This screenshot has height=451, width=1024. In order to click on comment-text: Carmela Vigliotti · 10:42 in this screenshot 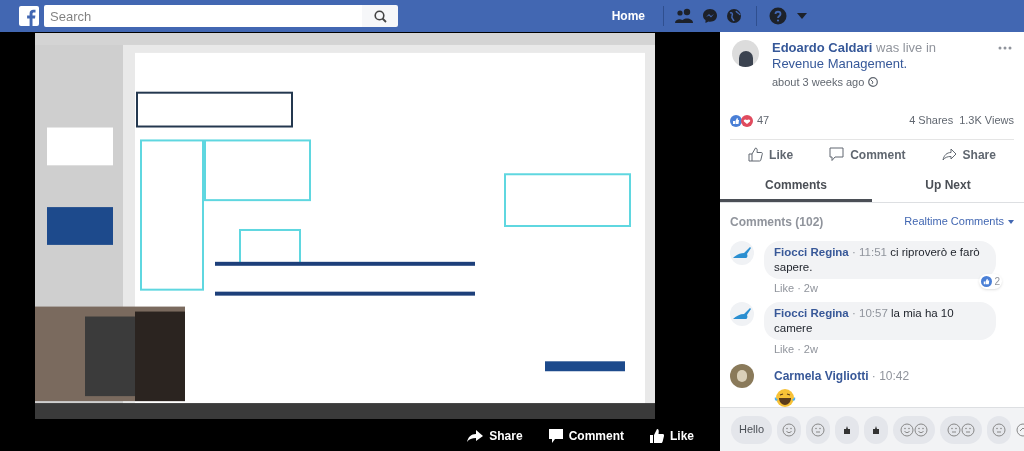, I will do `click(842, 376)`.